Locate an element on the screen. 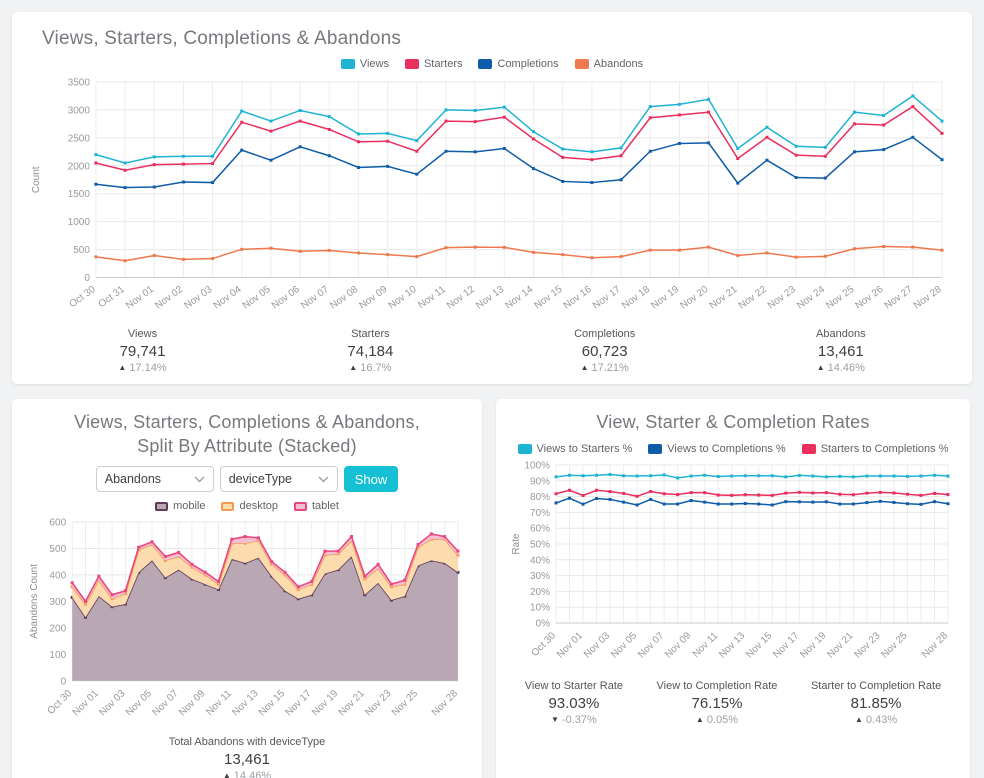  metric-select: Abandons is located at coordinates (154, 479).